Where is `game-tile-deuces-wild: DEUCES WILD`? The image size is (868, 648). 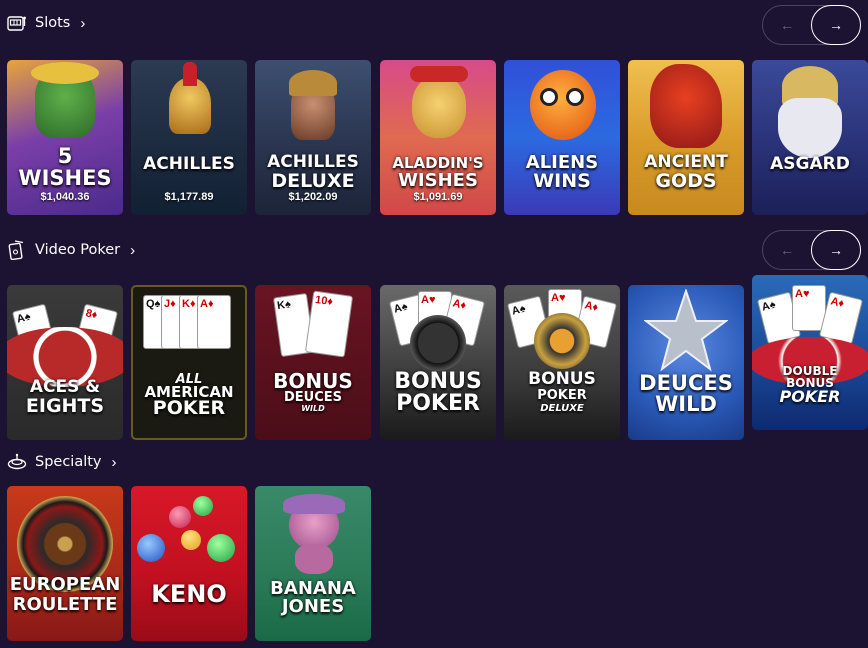
game-tile-deuces-wild: DEUCES WILD is located at coordinates (686, 362).